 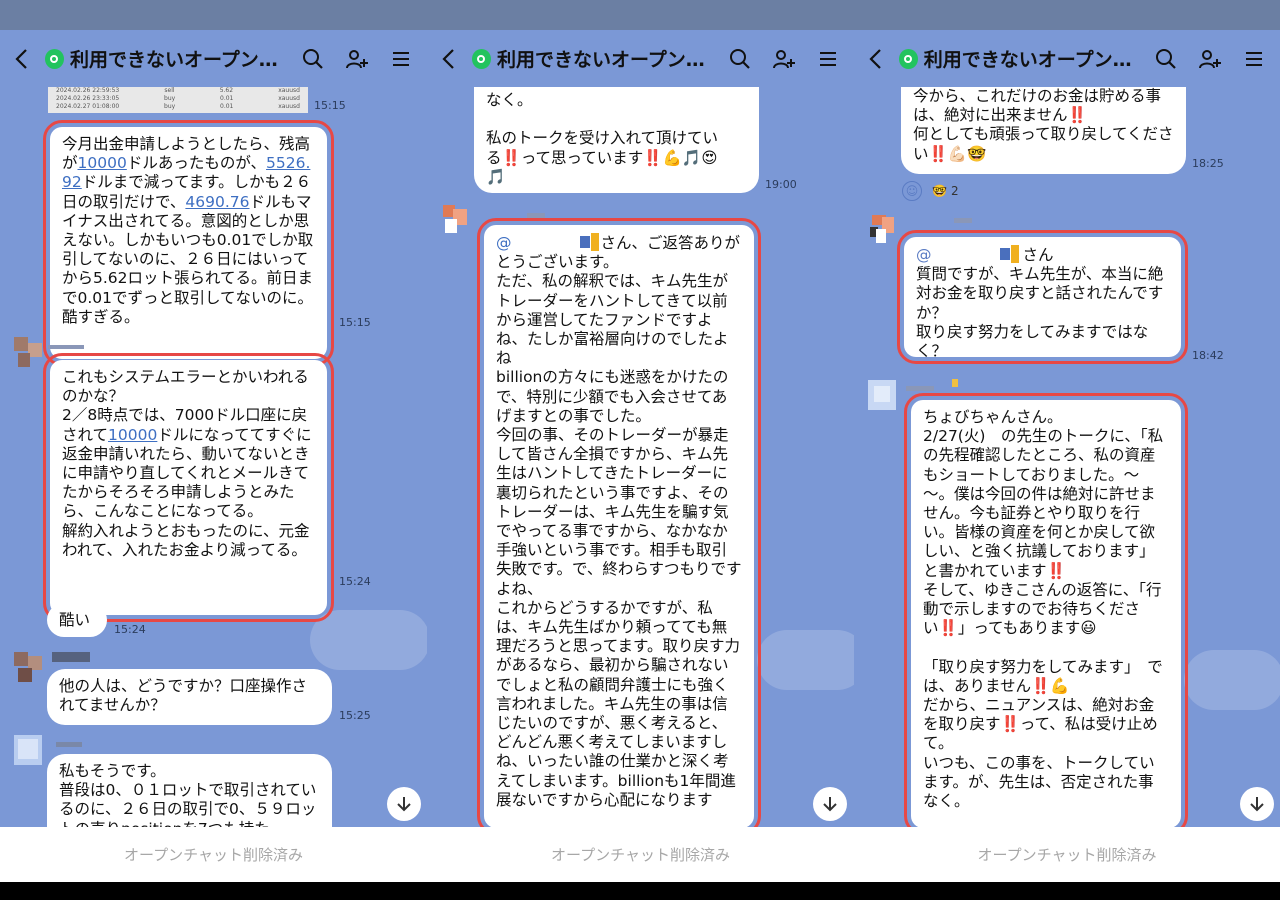 What do you see at coordinates (88, 106) in the screenshot?
I see `thumb-cell: 2024.02.27 01:08:00` at bounding box center [88, 106].